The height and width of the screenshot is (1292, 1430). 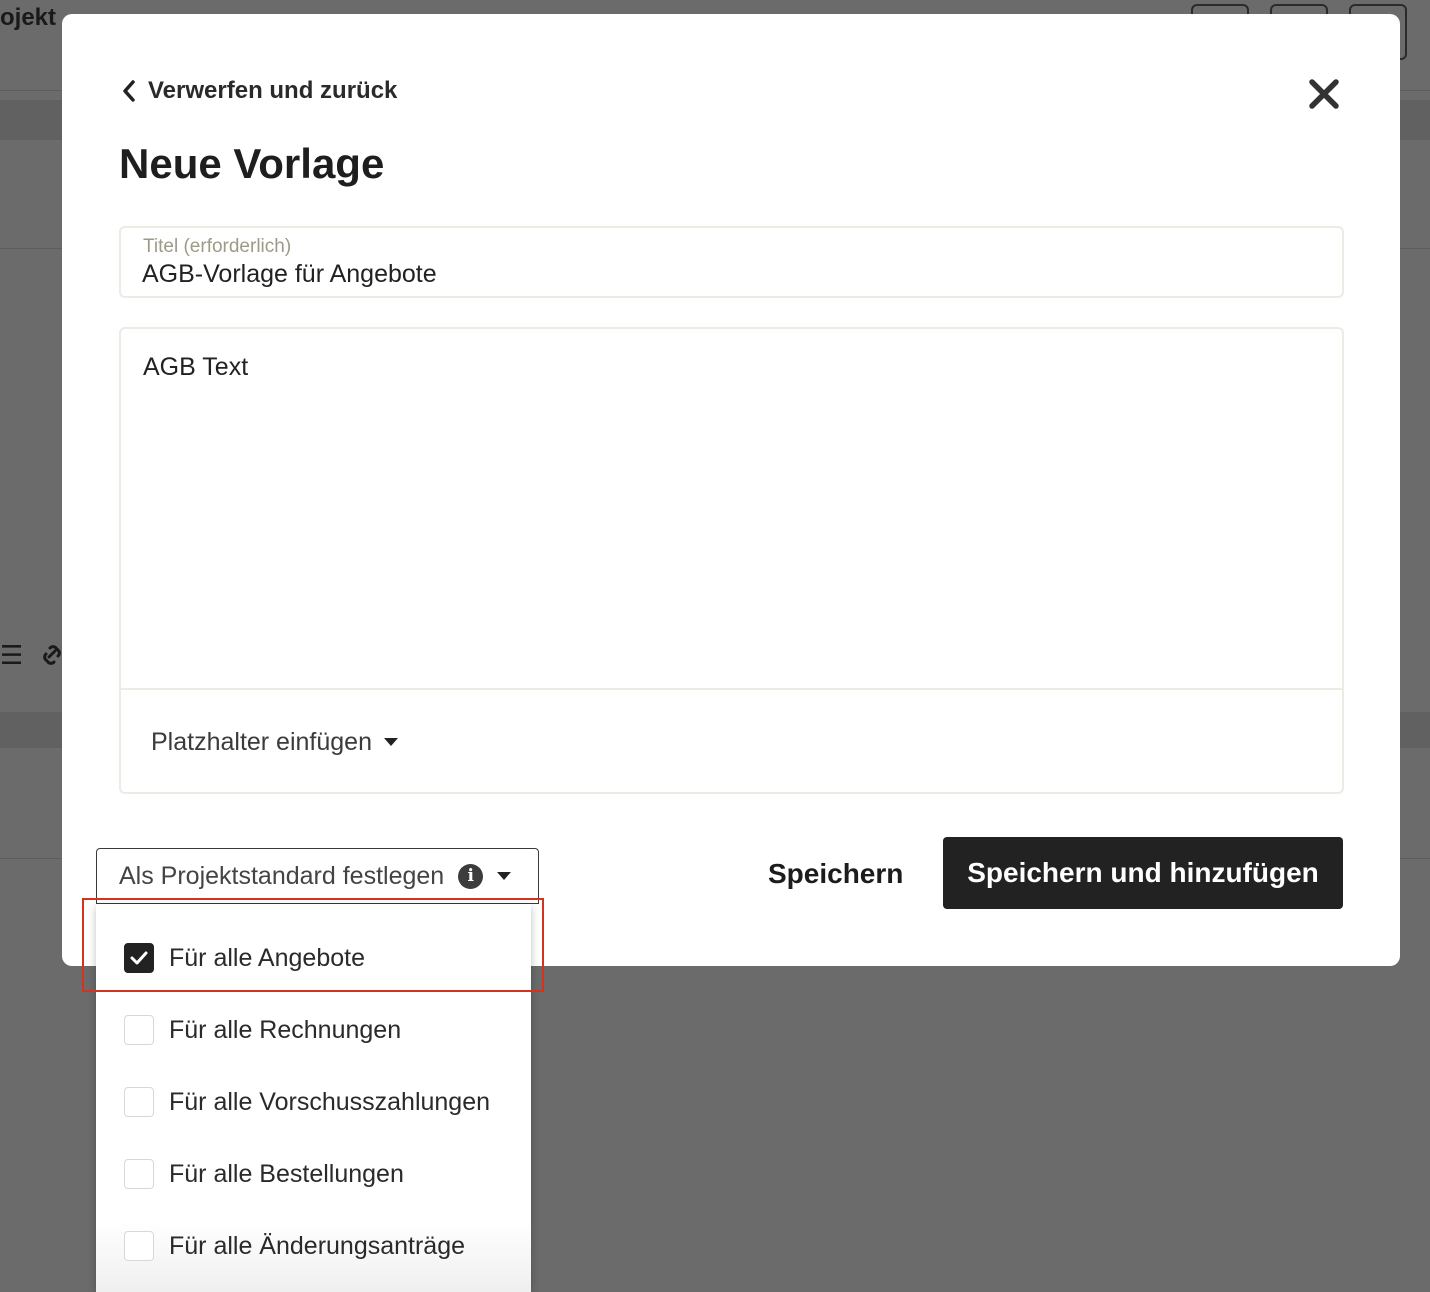 I want to click on option-all-change-requests: Für alle Änderungsanträge, so click(x=313, y=1246).